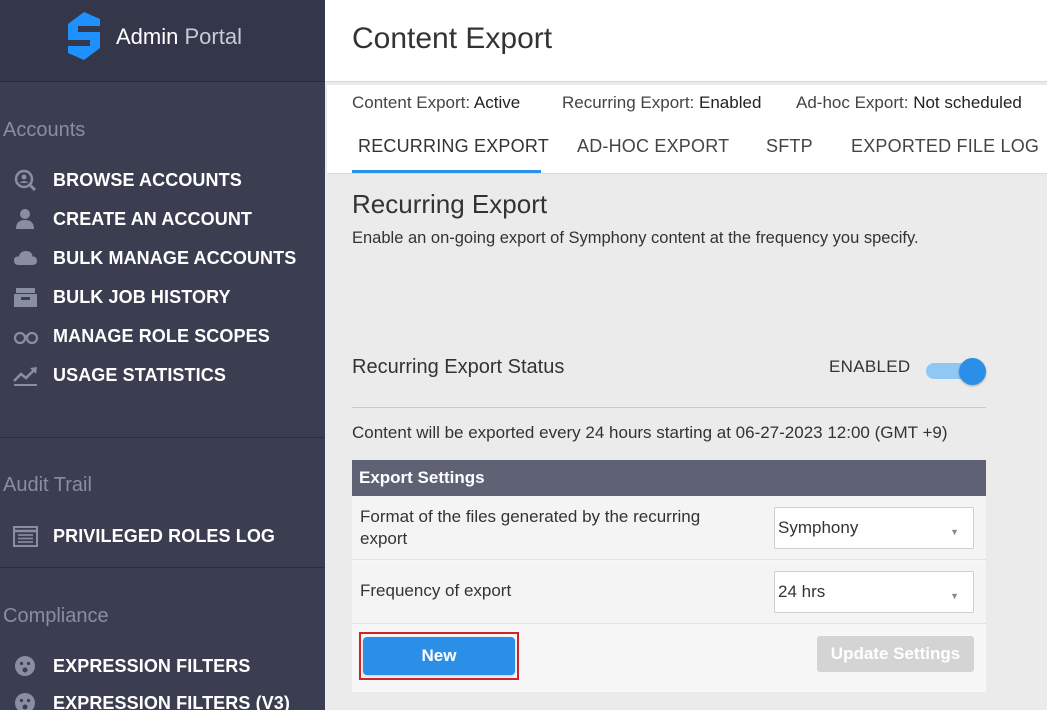 The image size is (1047, 710). I want to click on brand-name: Admin, so click(147, 36).